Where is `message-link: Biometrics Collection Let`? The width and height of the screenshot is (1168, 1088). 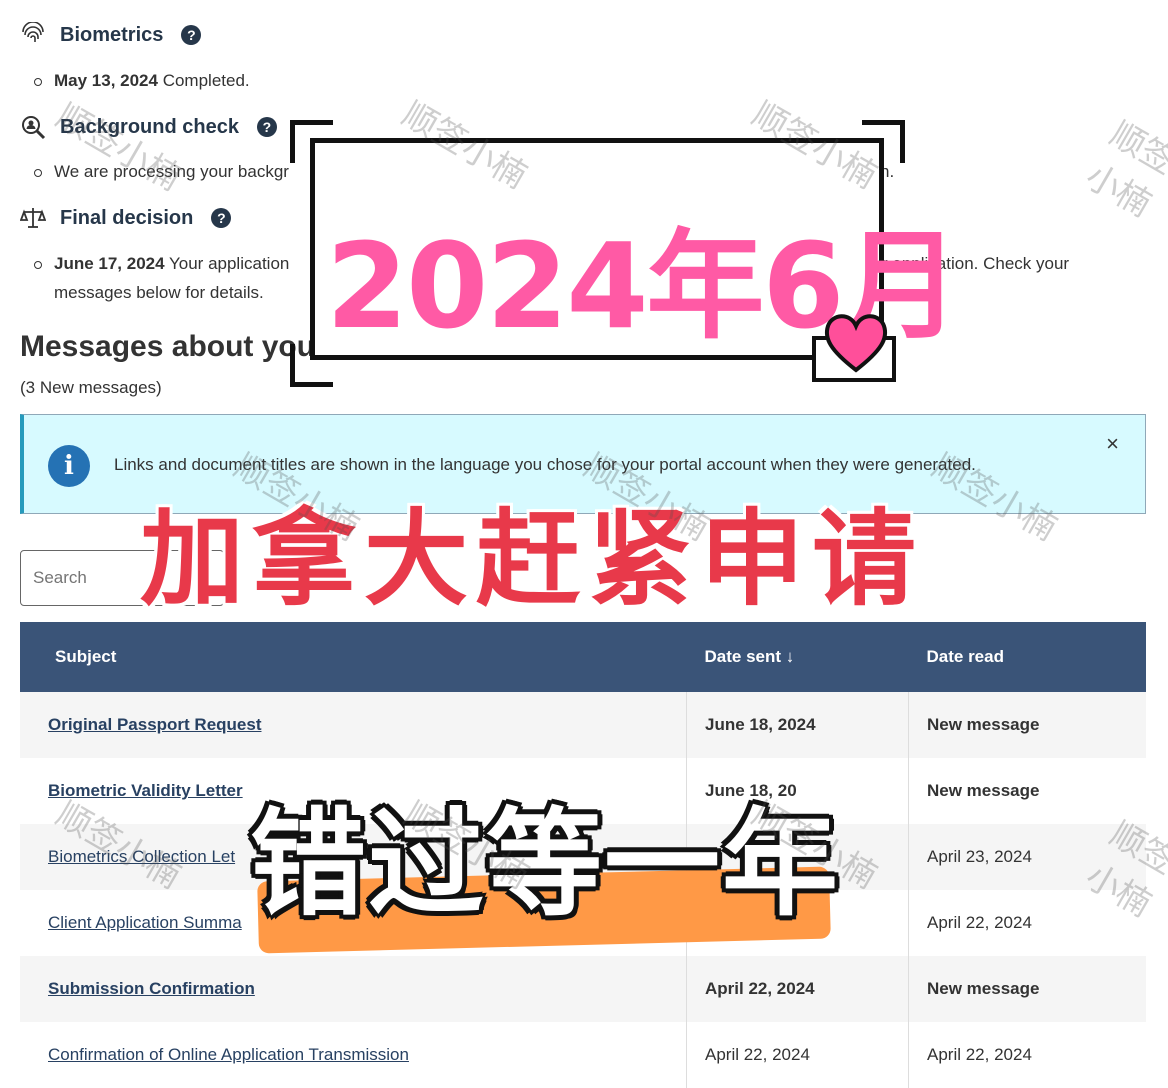 message-link: Biometrics Collection Let is located at coordinates (141, 856).